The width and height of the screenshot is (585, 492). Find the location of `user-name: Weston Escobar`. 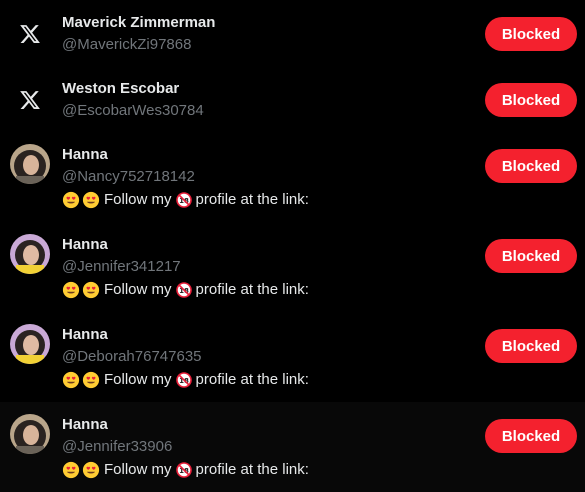

user-name: Weston Escobar is located at coordinates (120, 89).